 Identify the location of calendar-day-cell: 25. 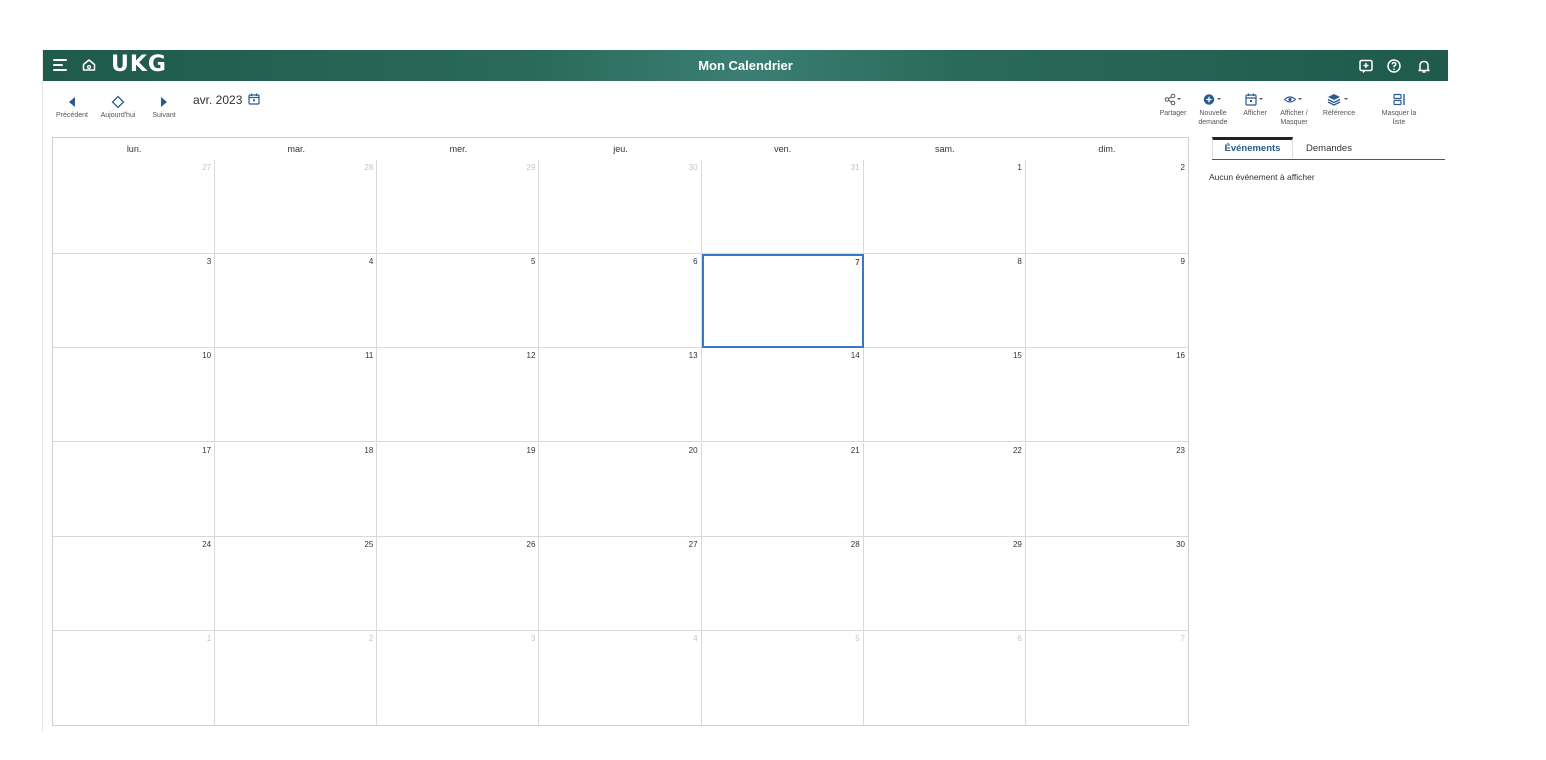
(296, 583).